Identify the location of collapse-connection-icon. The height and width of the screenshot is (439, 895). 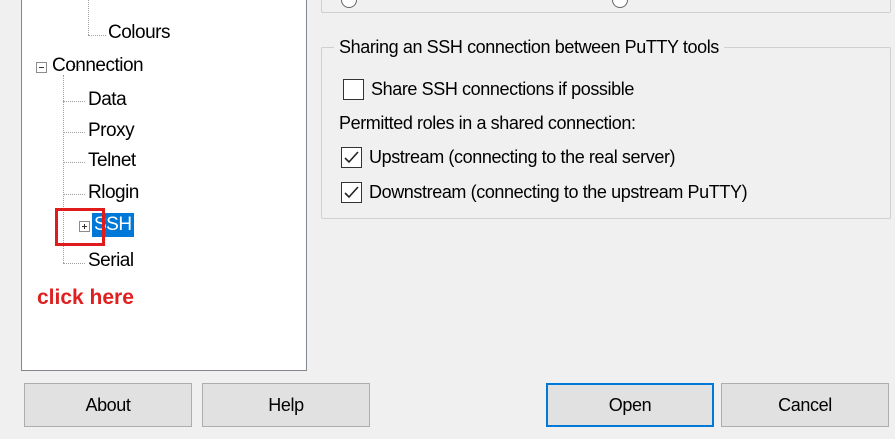
(41, 67).